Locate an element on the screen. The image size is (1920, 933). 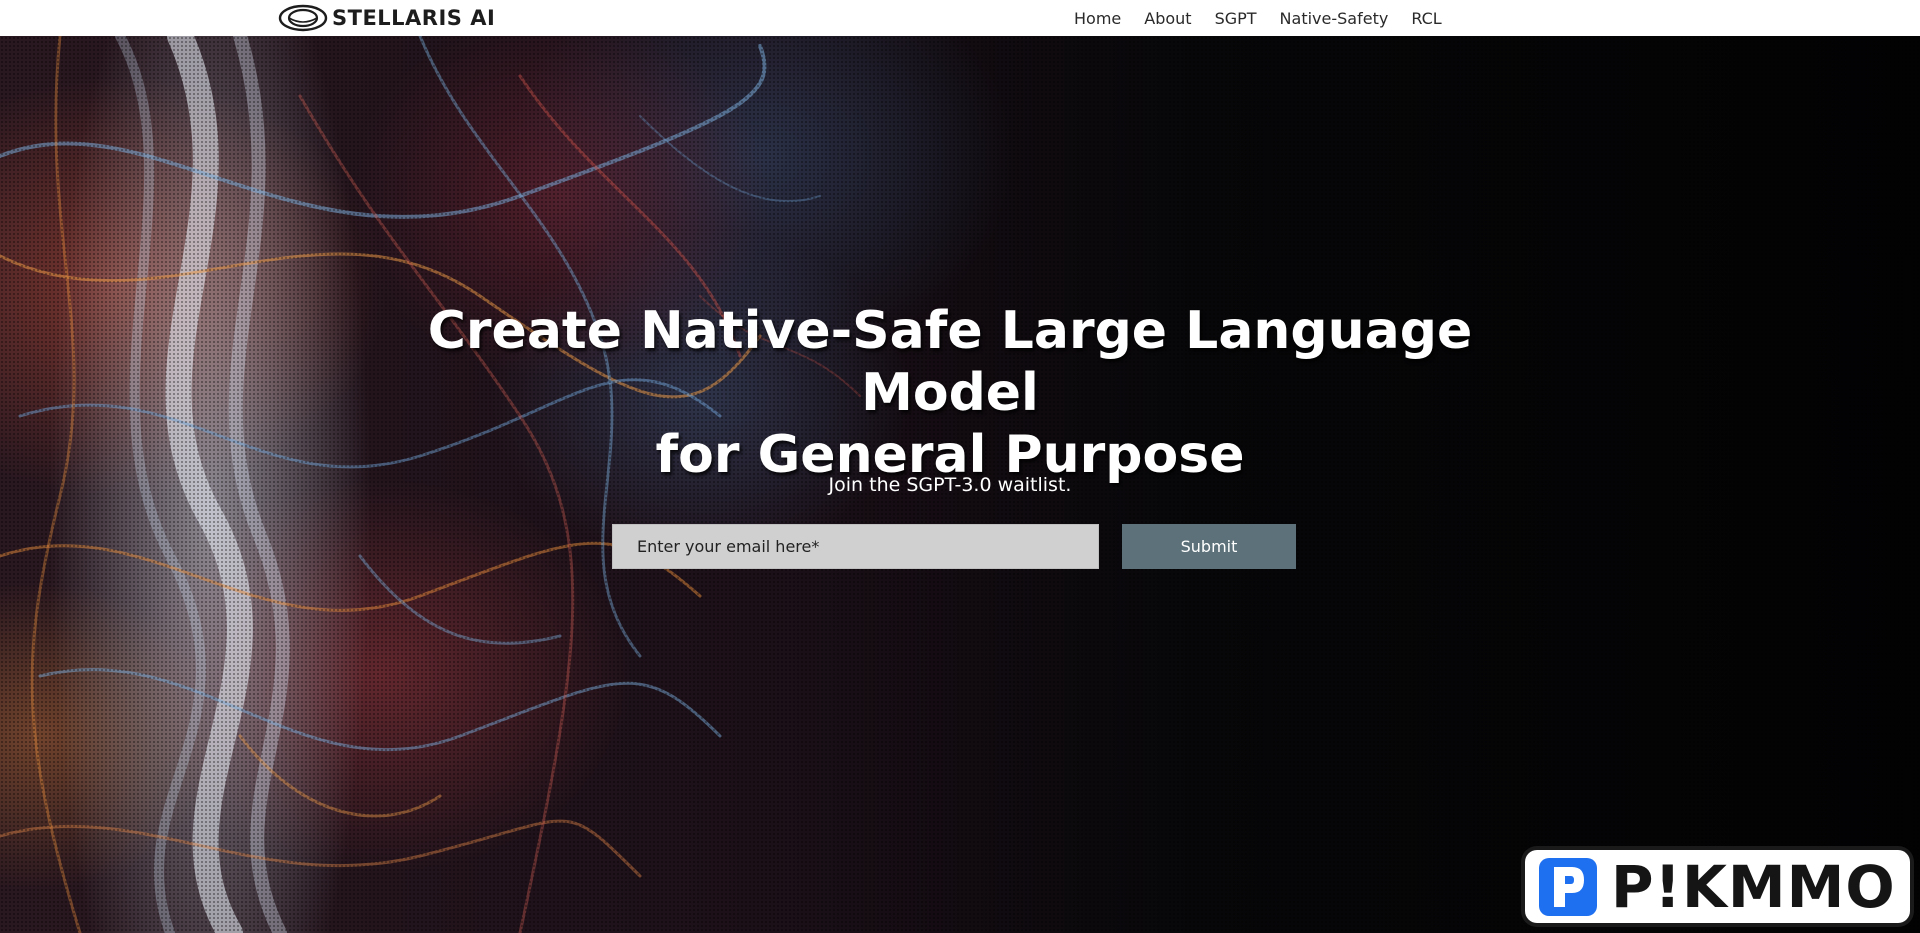
pikmmo-watermark: P!KMMO is located at coordinates (1717, 886).